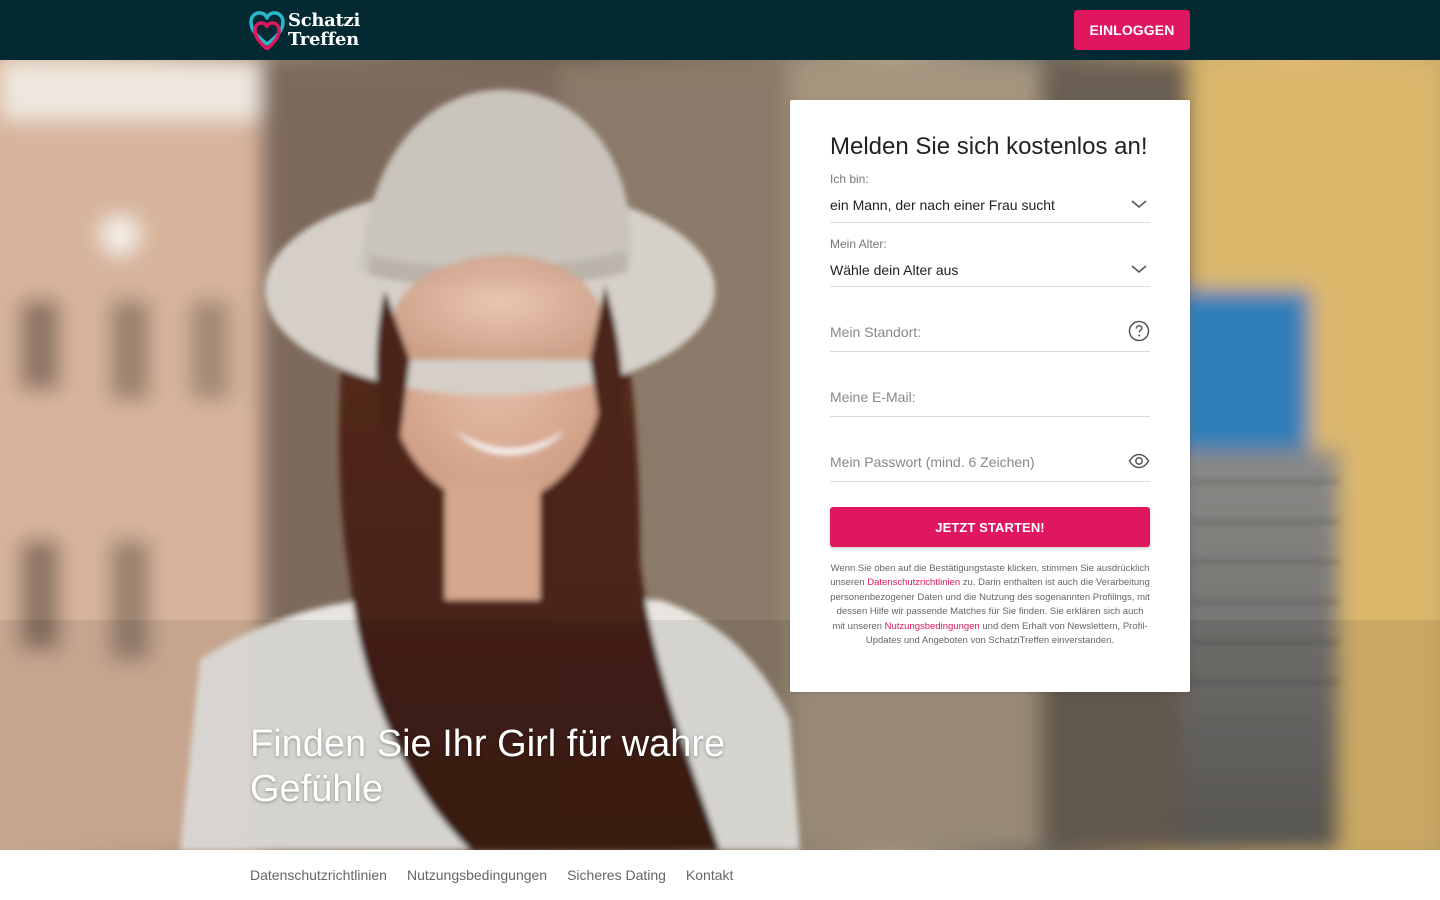 Image resolution: width=1440 pixels, height=900 pixels. Describe the element at coordinates (990, 527) in the screenshot. I see `start-button: JETZT STARTEN!` at that location.